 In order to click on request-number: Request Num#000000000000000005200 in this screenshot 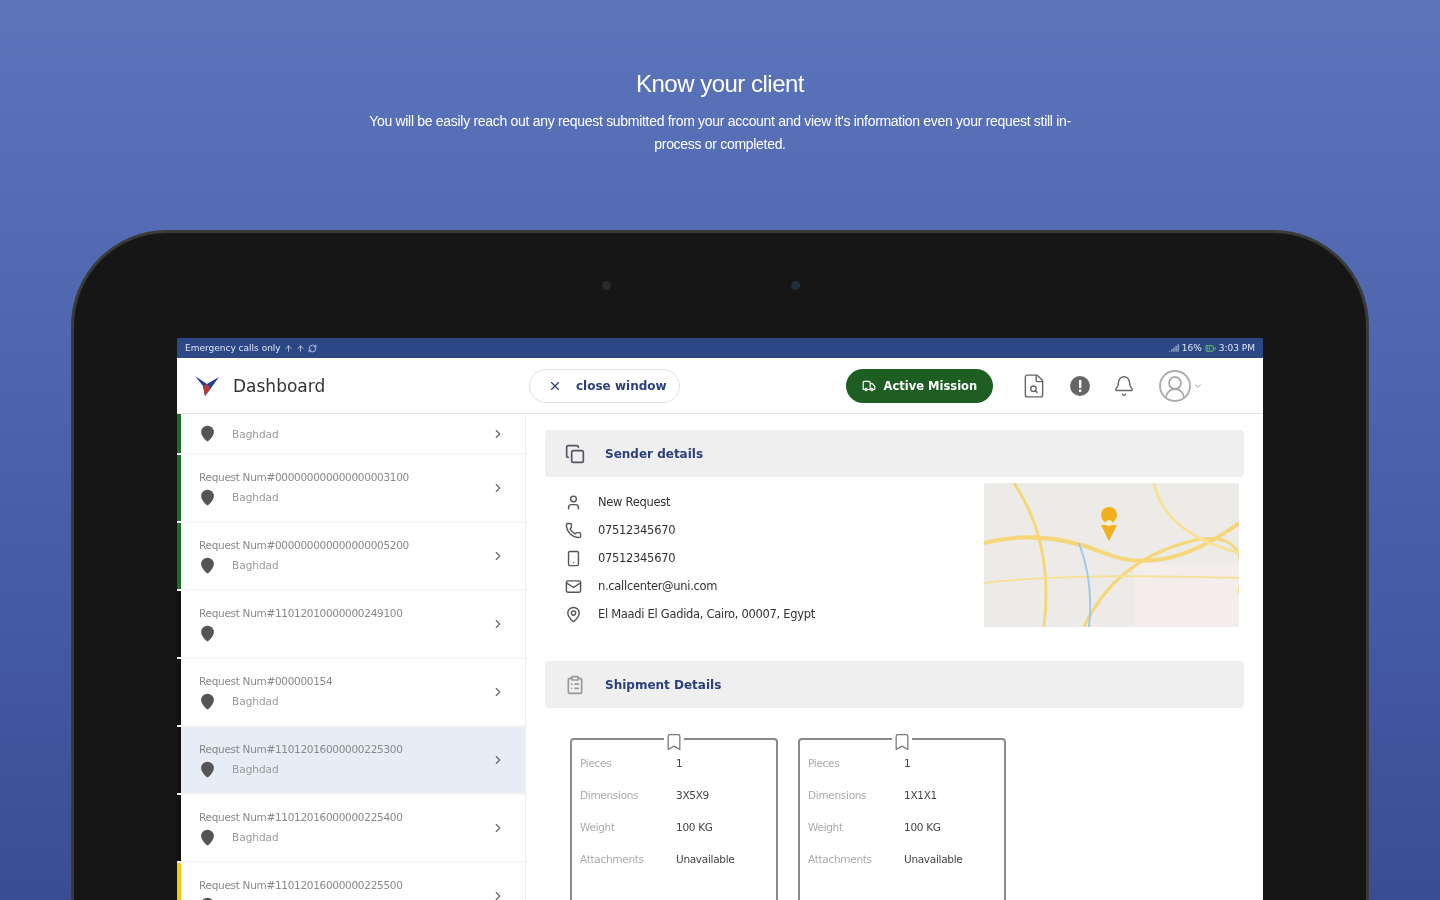, I will do `click(304, 544)`.